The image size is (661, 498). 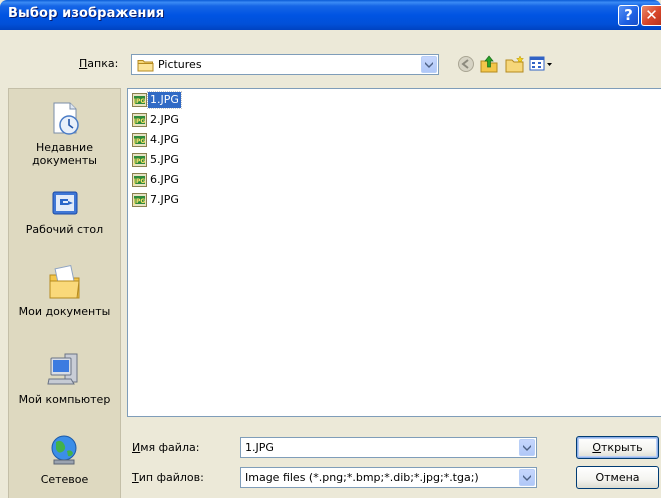 I want to click on network-icon, so click(x=63, y=450).